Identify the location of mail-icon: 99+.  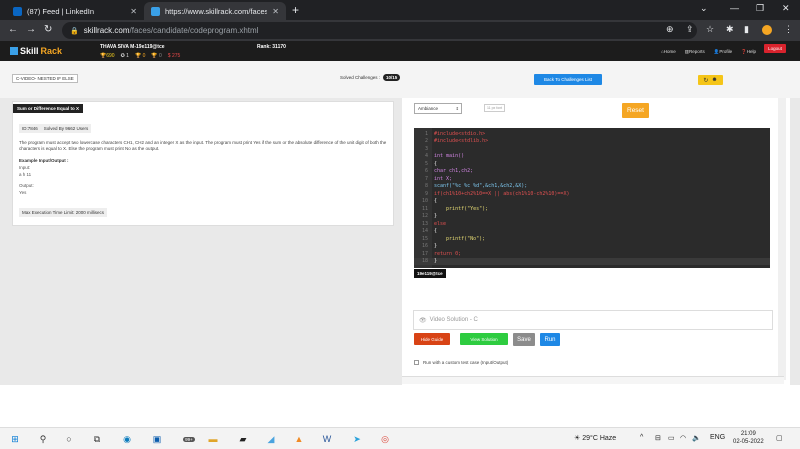
(189, 439).